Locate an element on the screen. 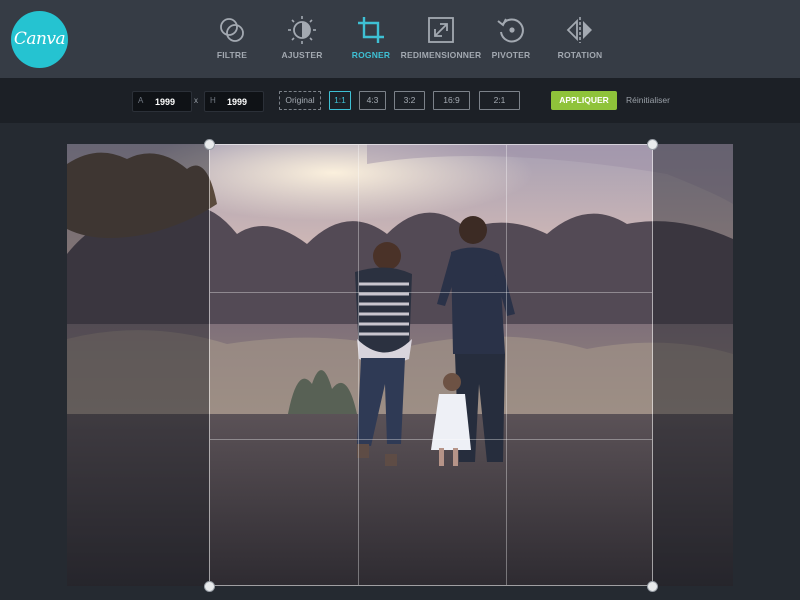 The width and height of the screenshot is (800, 600). crop-mask-right is located at coordinates (693, 365).